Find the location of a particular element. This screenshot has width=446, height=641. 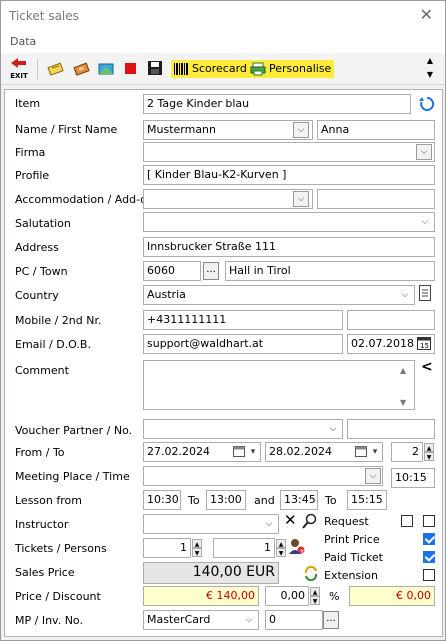

mp-inv-label: MP / Inv. No. is located at coordinates (49, 620).